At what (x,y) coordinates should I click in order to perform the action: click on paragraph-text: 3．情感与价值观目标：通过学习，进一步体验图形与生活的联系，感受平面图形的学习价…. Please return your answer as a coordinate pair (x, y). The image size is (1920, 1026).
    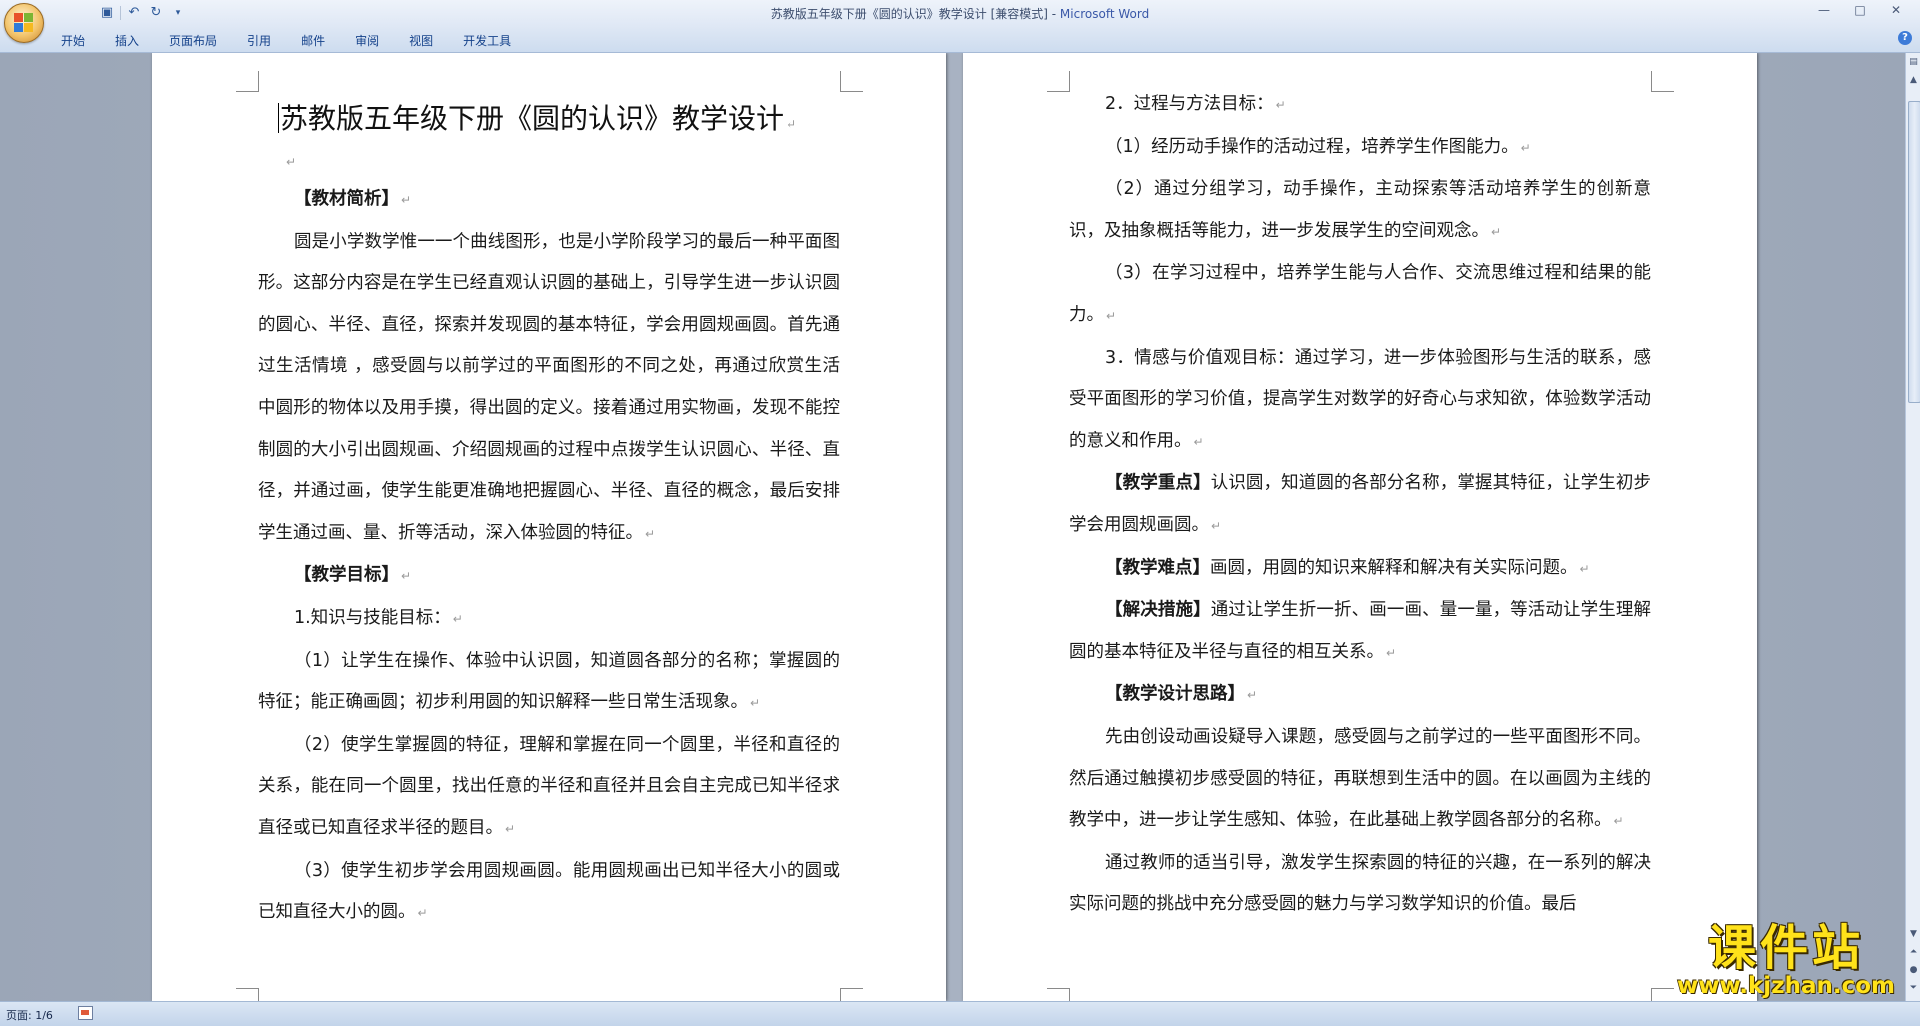
    Looking at the image, I should click on (1360, 399).